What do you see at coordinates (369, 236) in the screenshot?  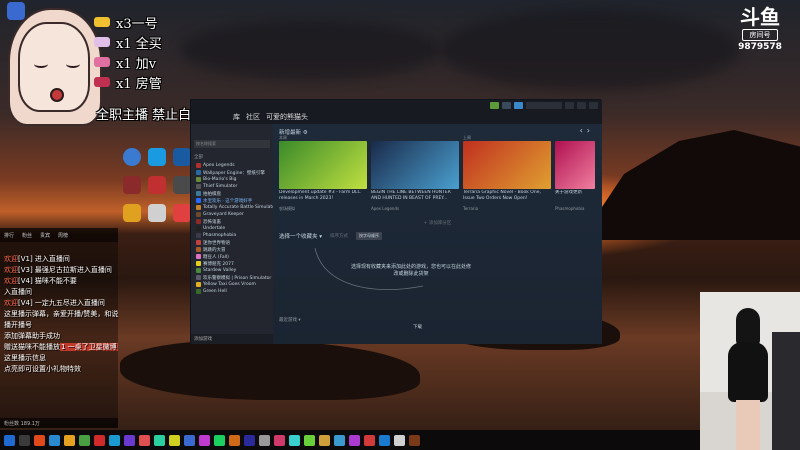 I see `sort-dropdown: 按字母顺序` at bounding box center [369, 236].